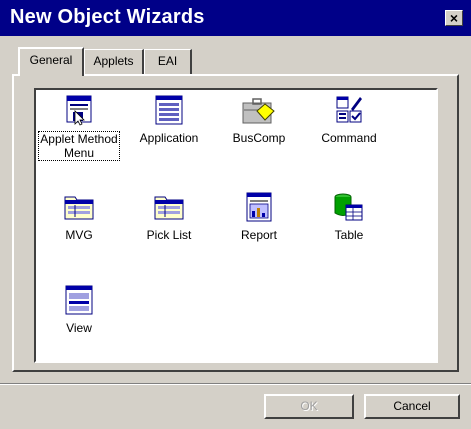 The width and height of the screenshot is (471, 429). I want to click on tab-applets-label: Applets, so click(113, 61).